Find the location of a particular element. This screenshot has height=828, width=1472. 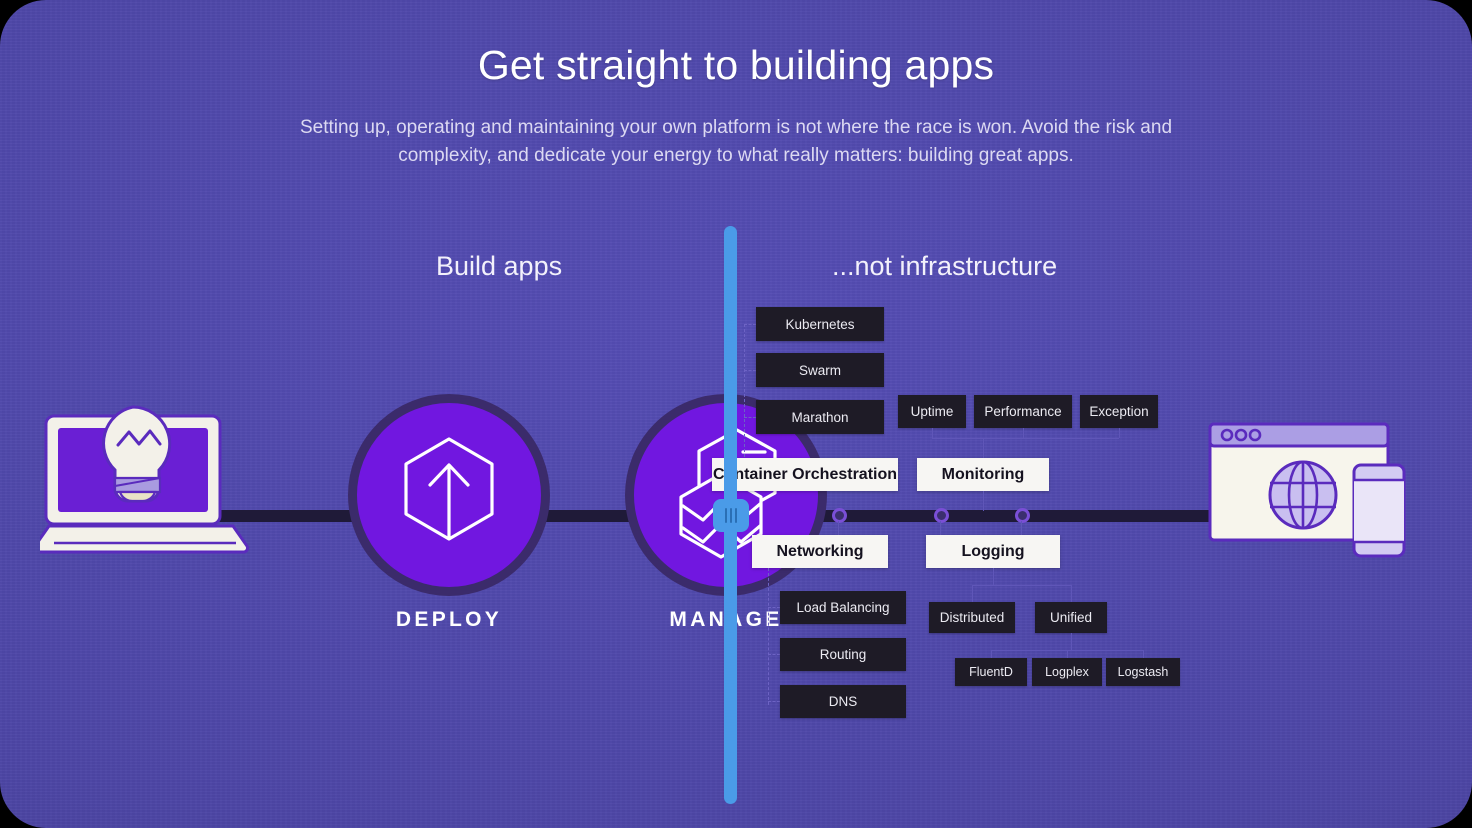

comparison-slider-handle is located at coordinates (731, 515).